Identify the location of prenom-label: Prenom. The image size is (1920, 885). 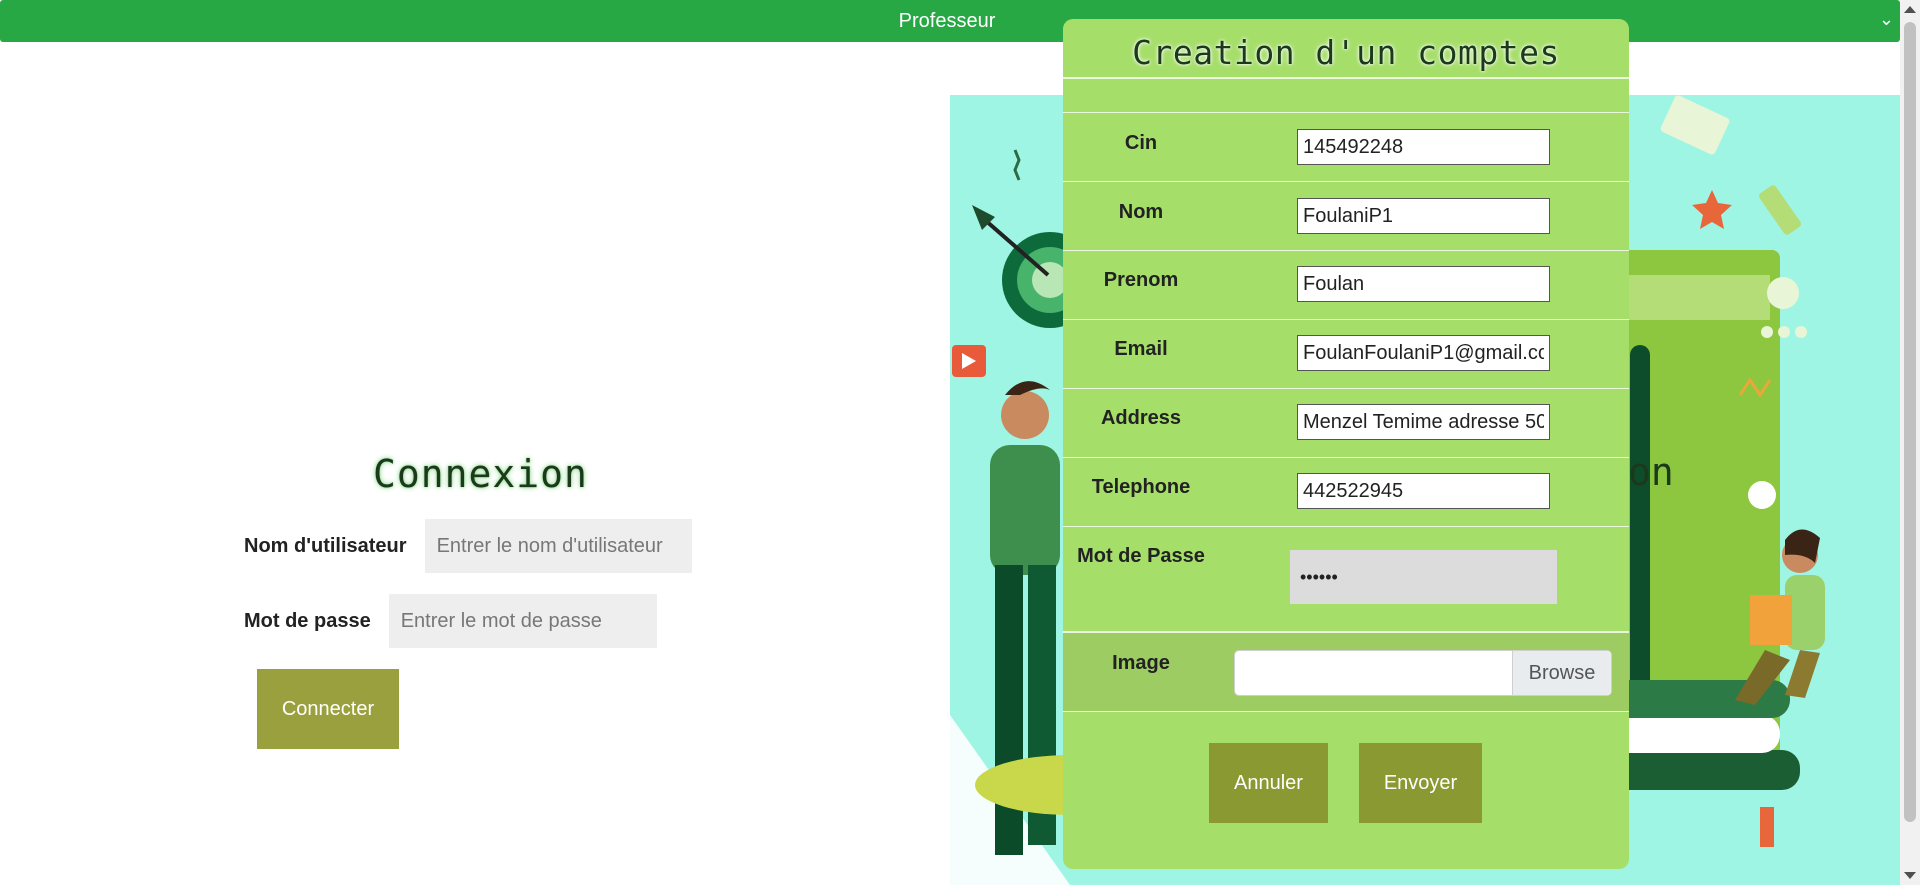
(1141, 280).